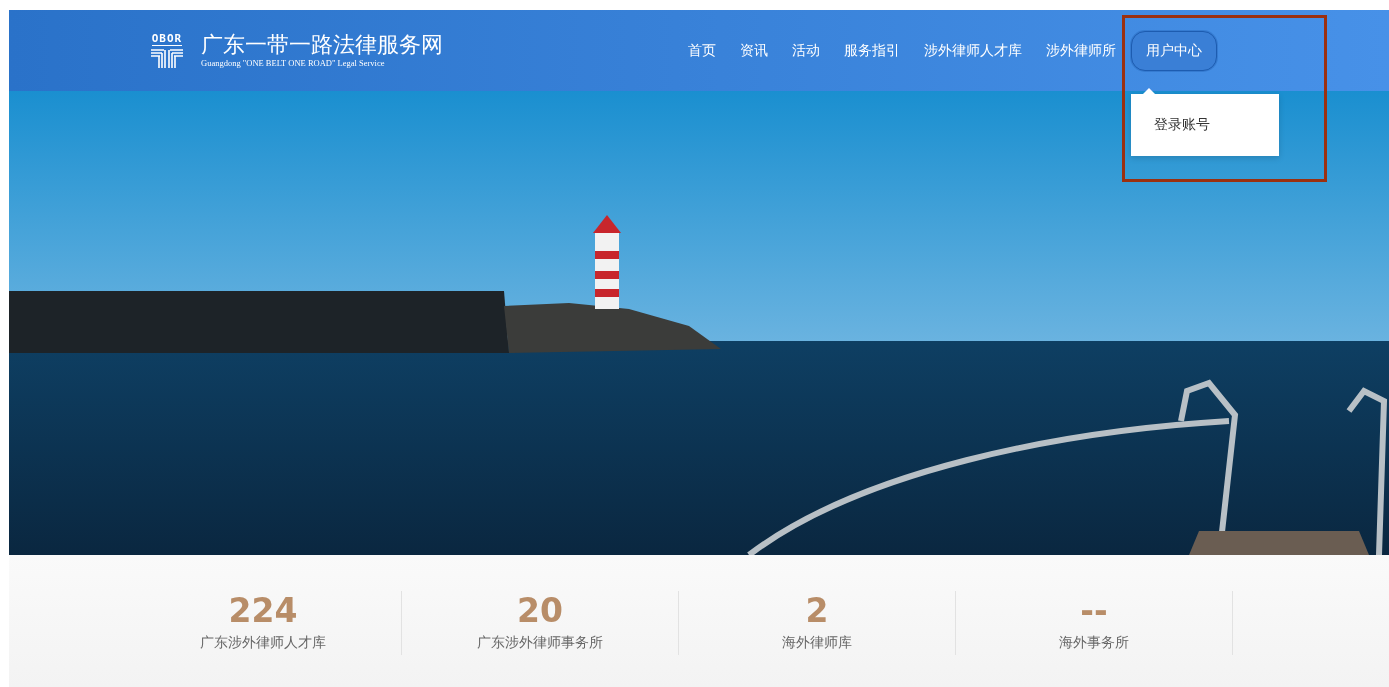 This screenshot has width=1389, height=687. Describe the element at coordinates (817, 611) in the screenshot. I see `stat-value: 2` at that location.